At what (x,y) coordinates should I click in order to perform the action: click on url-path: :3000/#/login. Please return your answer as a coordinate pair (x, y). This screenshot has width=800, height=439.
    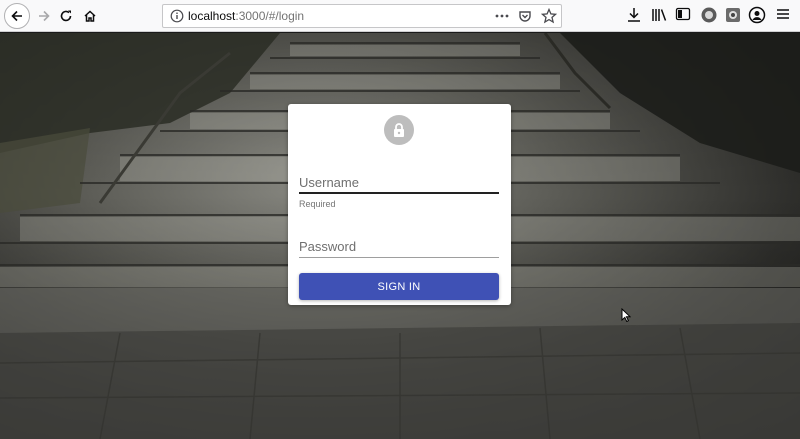
    Looking at the image, I should click on (270, 16).